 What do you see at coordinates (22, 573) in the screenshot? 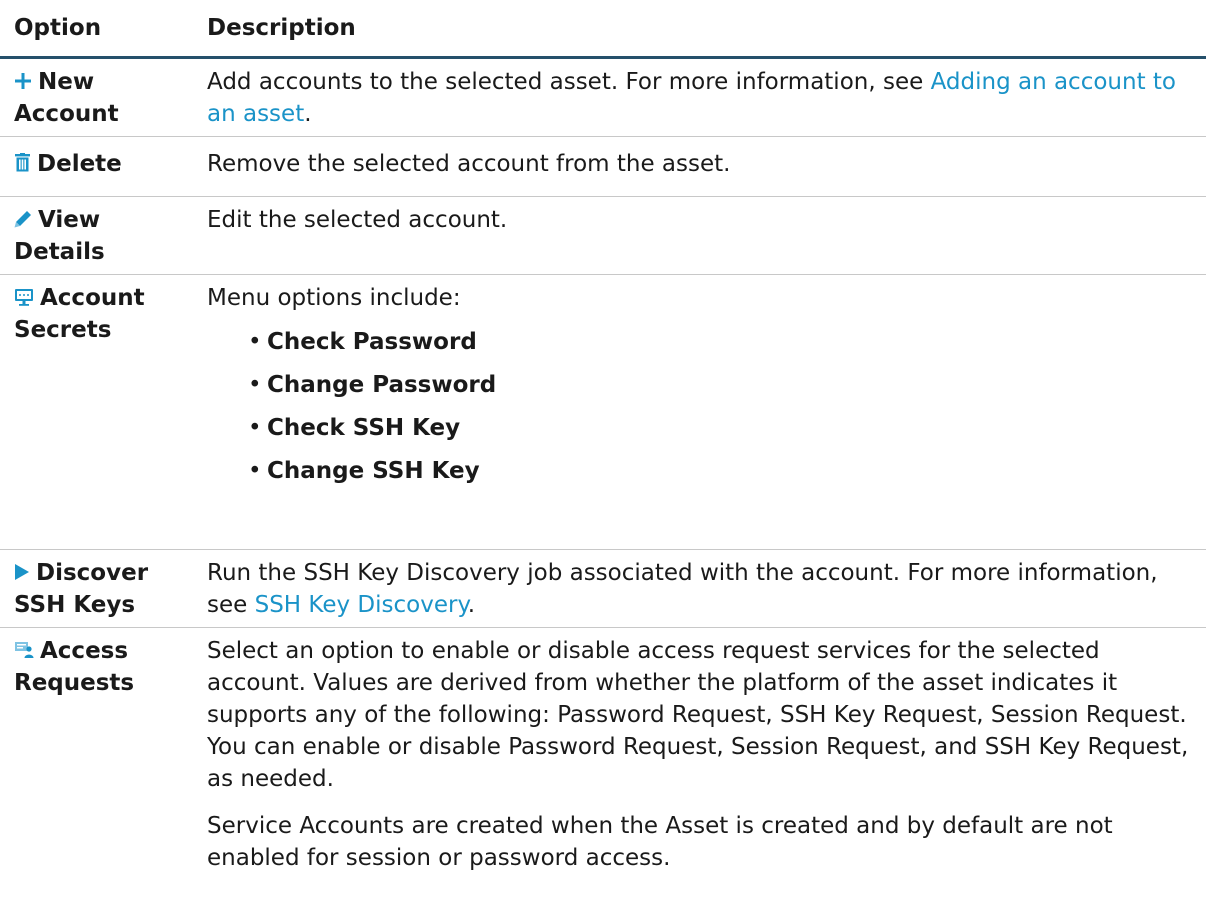
I see `play-icon` at bounding box center [22, 573].